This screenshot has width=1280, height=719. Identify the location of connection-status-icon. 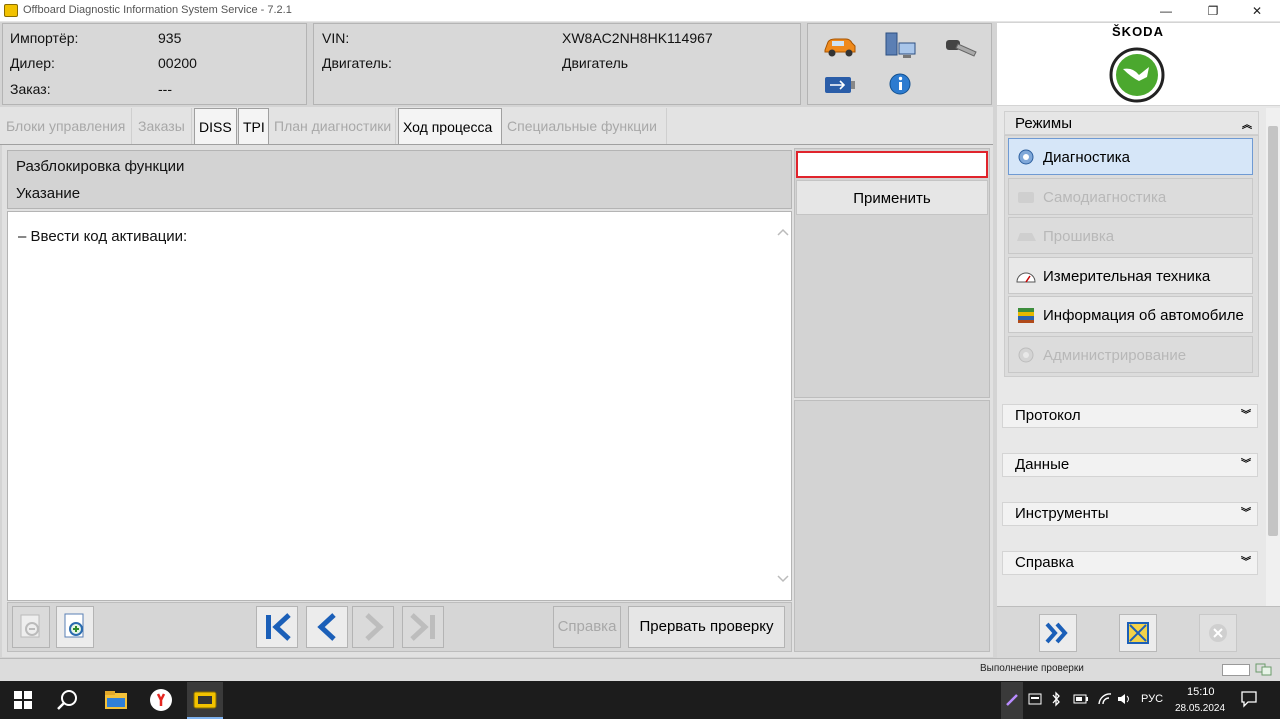
(1263, 669).